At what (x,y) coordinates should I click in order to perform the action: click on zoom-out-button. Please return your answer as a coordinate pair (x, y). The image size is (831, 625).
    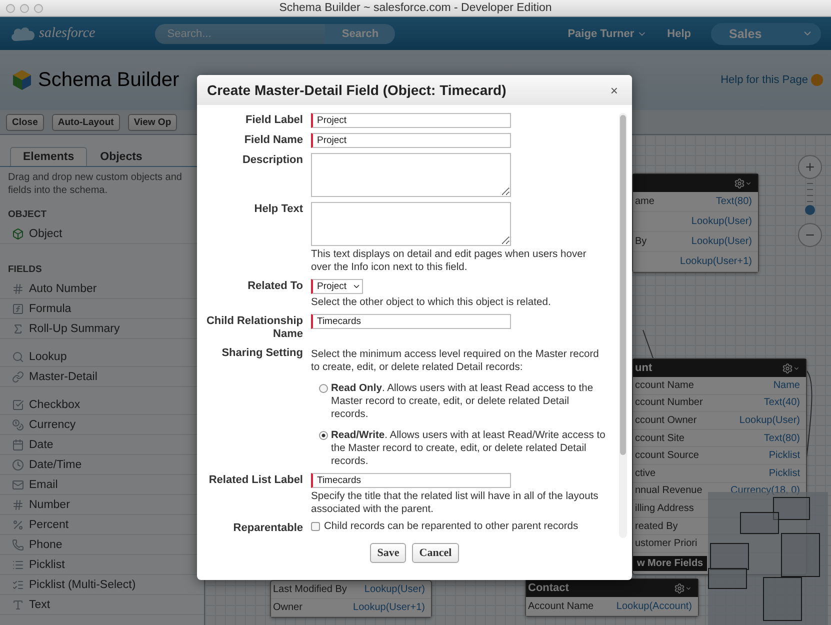
    Looking at the image, I should click on (810, 235).